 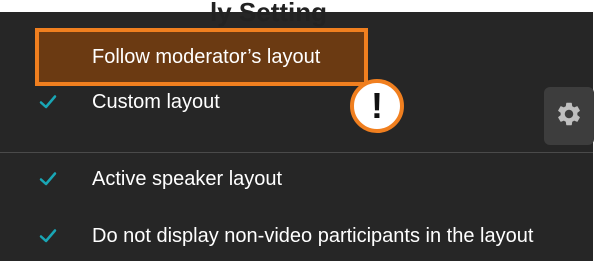 I want to click on follow-moderator-layout-label: Follow moderator’s layout, so click(x=206, y=57).